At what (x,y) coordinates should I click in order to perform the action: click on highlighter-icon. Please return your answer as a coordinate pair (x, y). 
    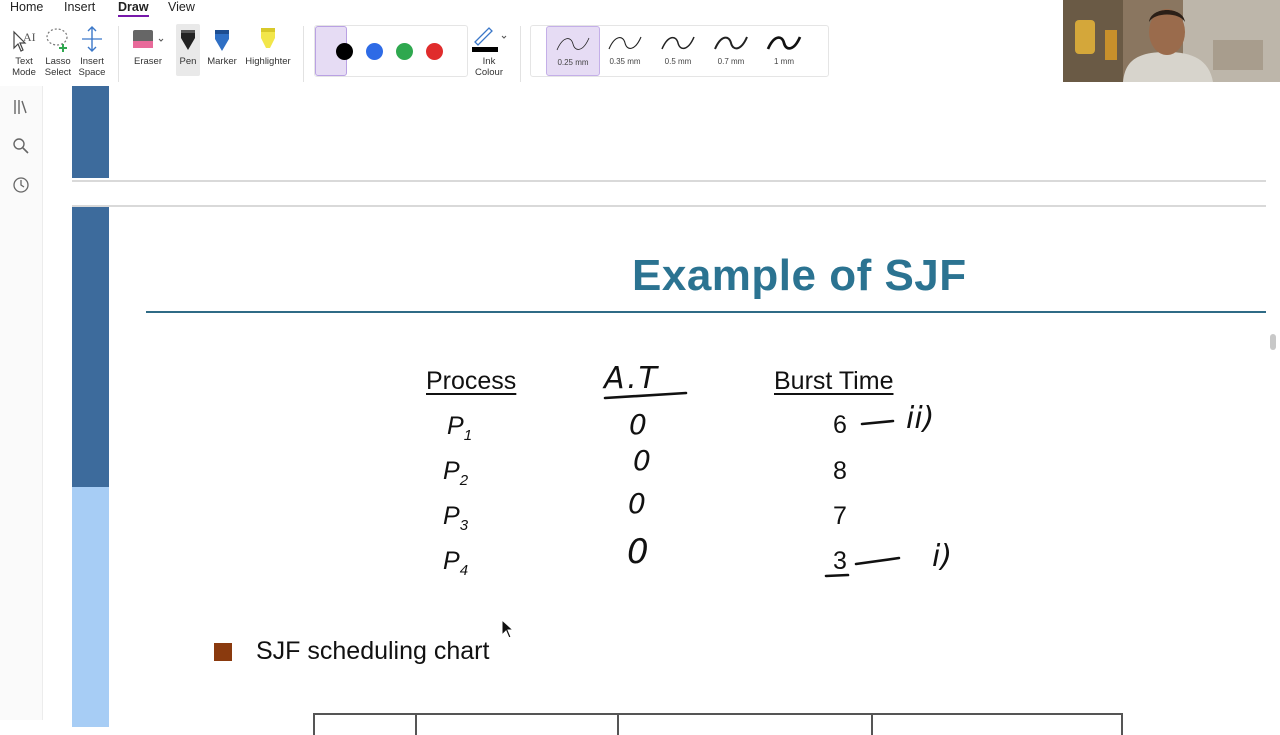
    Looking at the image, I should click on (268, 38).